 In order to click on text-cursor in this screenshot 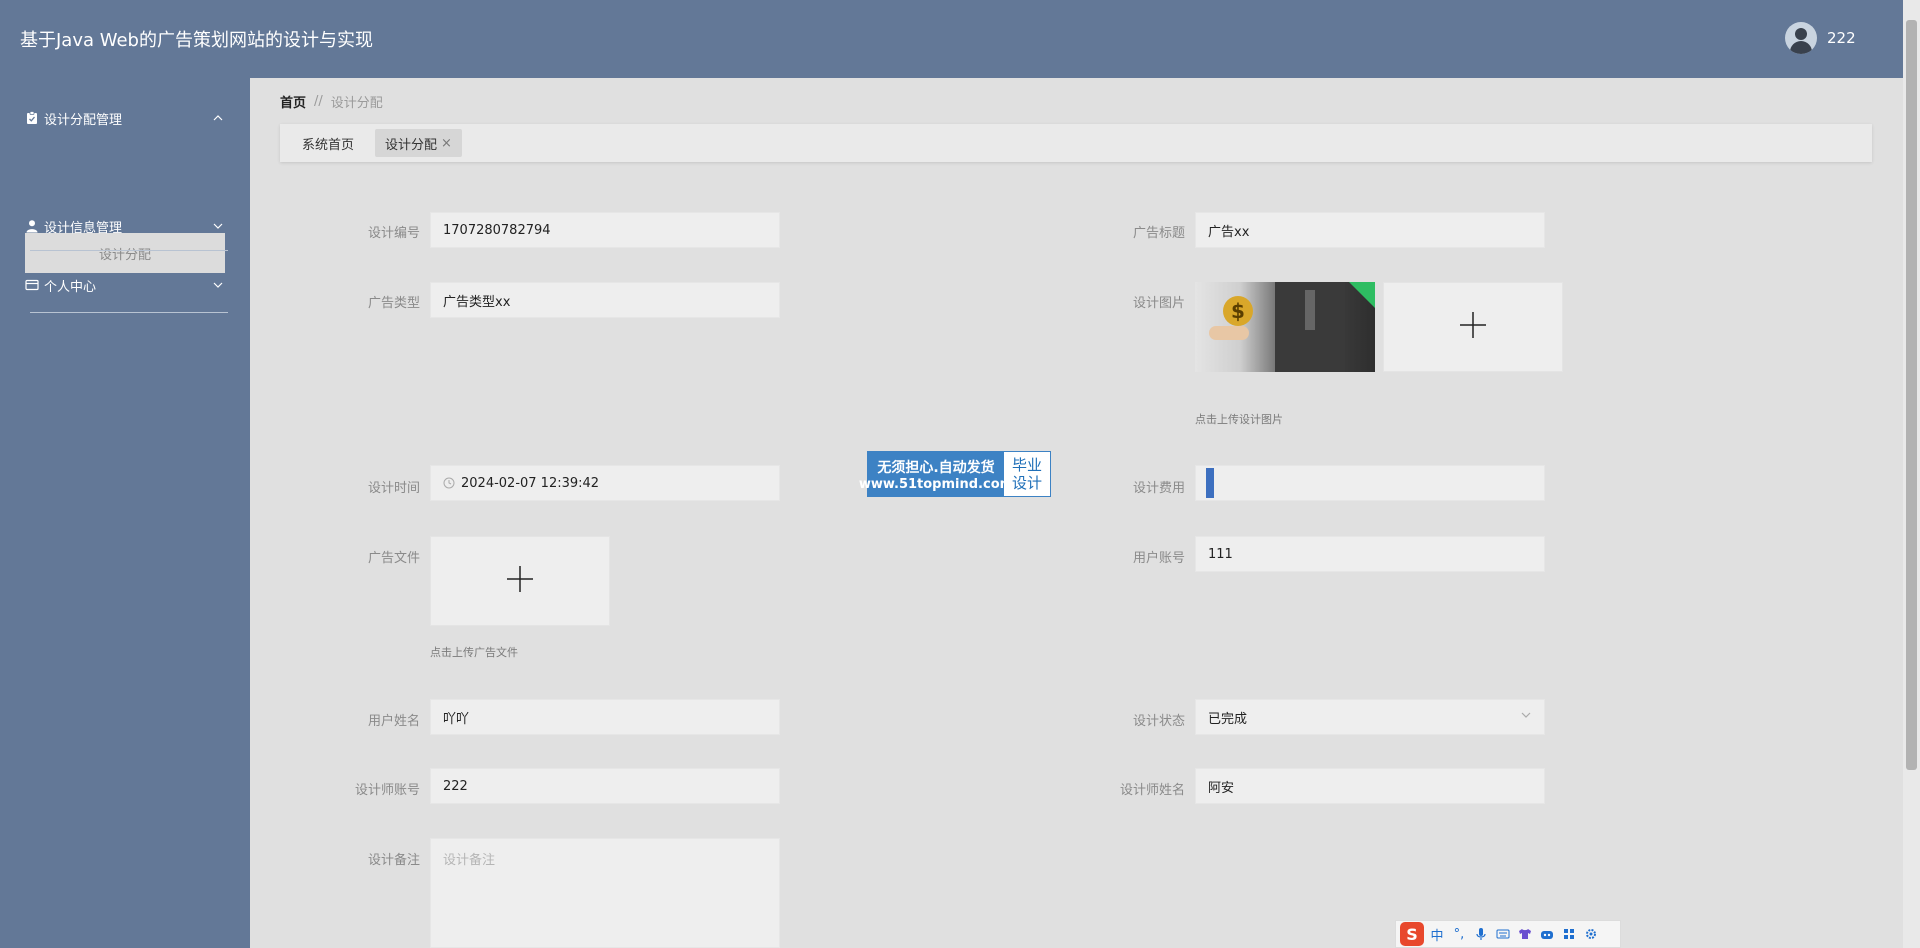, I will do `click(1210, 483)`.